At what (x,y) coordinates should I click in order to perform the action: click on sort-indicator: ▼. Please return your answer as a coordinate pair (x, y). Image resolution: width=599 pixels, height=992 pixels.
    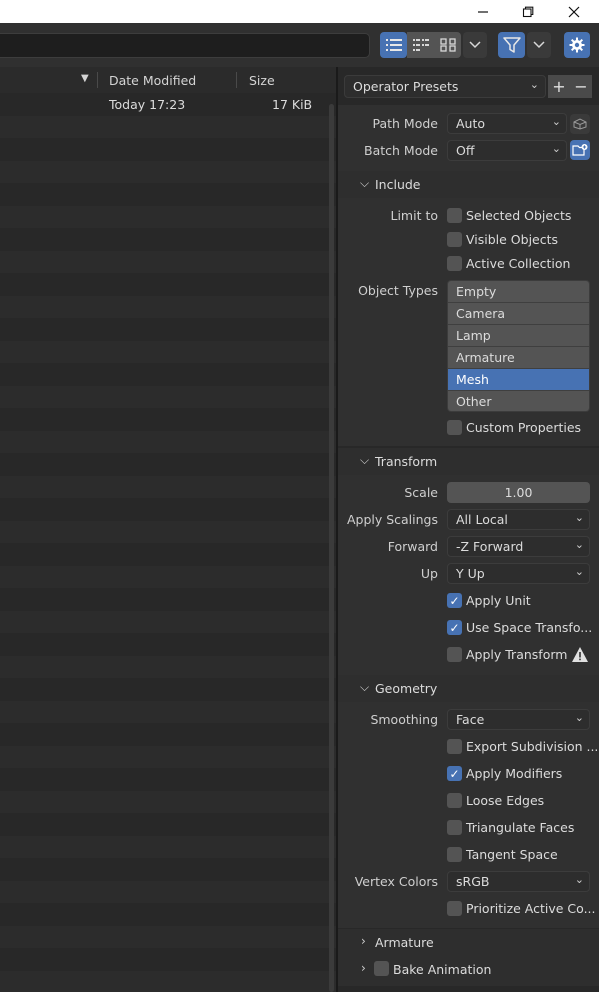
    Looking at the image, I should click on (85, 78).